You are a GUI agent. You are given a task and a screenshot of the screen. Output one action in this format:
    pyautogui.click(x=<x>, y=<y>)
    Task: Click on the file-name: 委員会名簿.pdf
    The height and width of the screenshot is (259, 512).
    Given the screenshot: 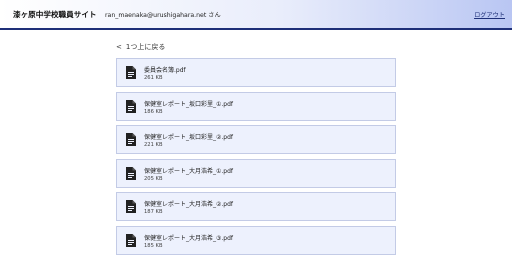 What is the action you would take?
    pyautogui.click(x=165, y=70)
    